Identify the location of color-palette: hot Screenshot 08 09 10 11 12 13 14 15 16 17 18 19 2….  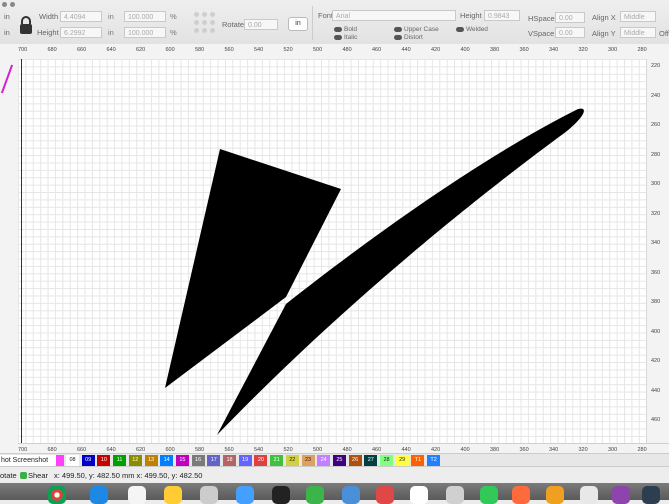
(334, 460).